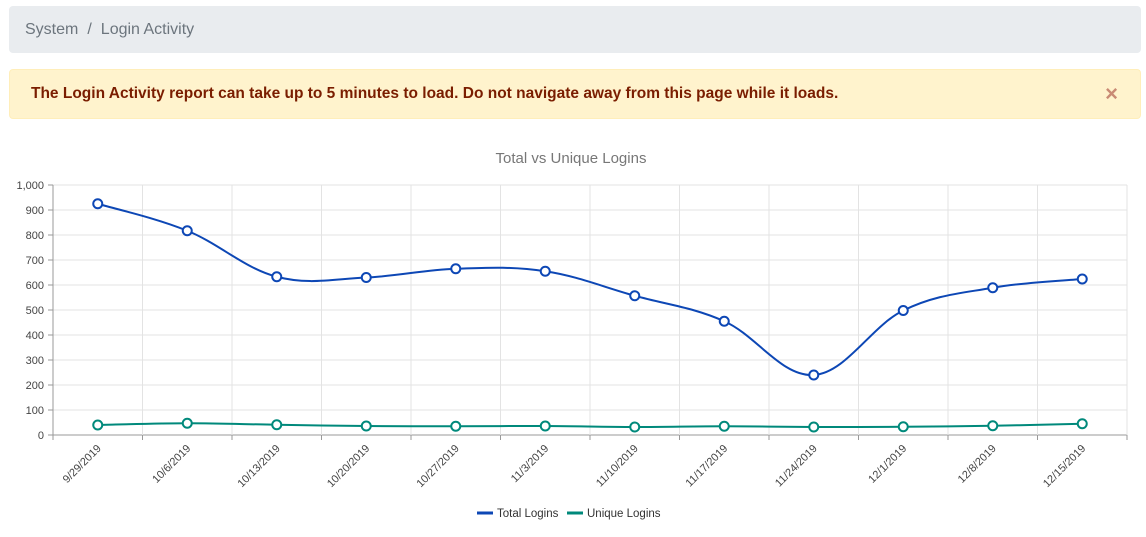  I want to click on breadcrumb-item-system: System, so click(51, 30).